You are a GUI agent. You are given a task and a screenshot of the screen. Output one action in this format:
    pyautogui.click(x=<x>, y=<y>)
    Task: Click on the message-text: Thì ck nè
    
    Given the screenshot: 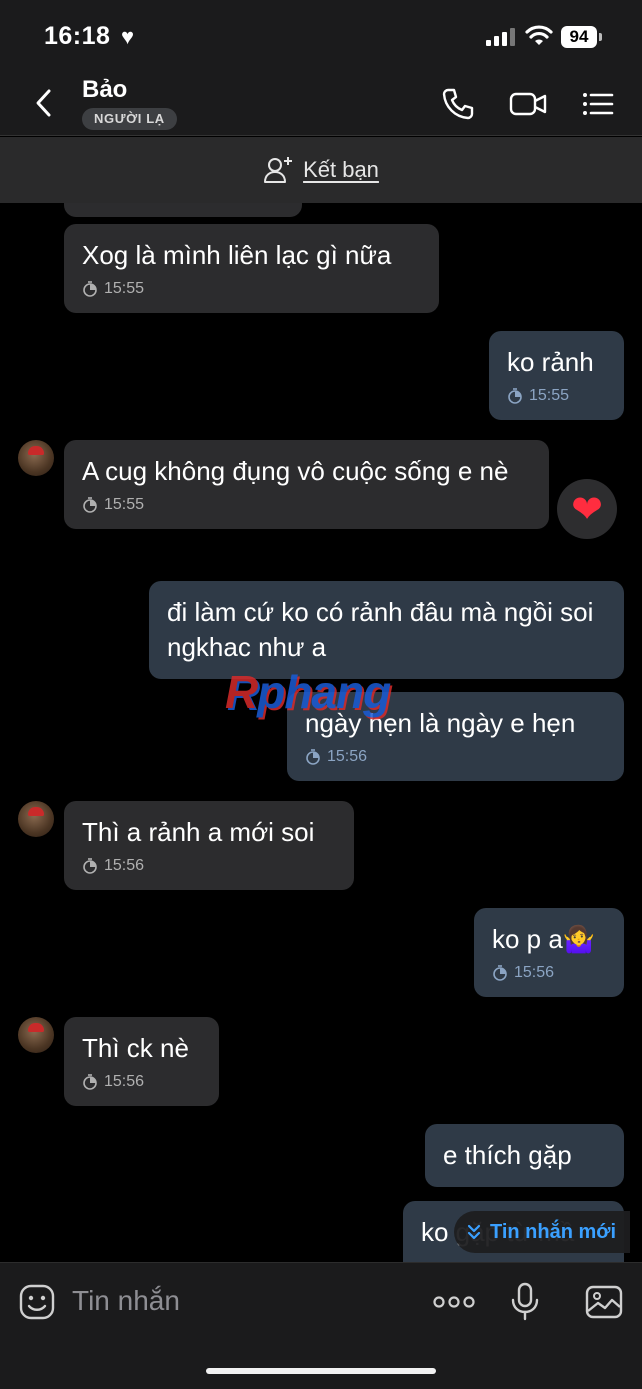 What is the action you would take?
    pyautogui.click(x=135, y=1048)
    